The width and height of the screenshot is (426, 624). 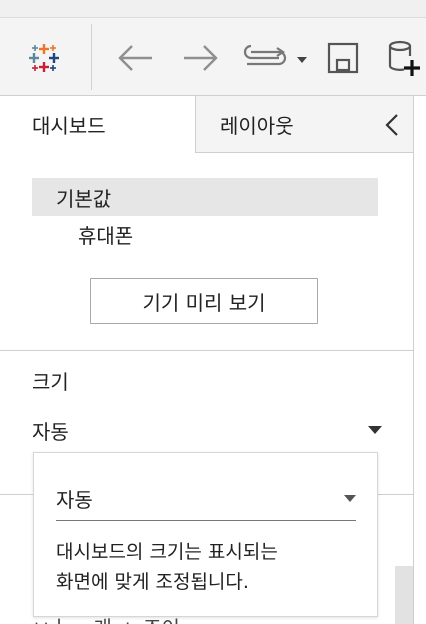 What do you see at coordinates (167, 552) in the screenshot?
I see `description-line-1: 대시보드의 크기는 표시되는` at bounding box center [167, 552].